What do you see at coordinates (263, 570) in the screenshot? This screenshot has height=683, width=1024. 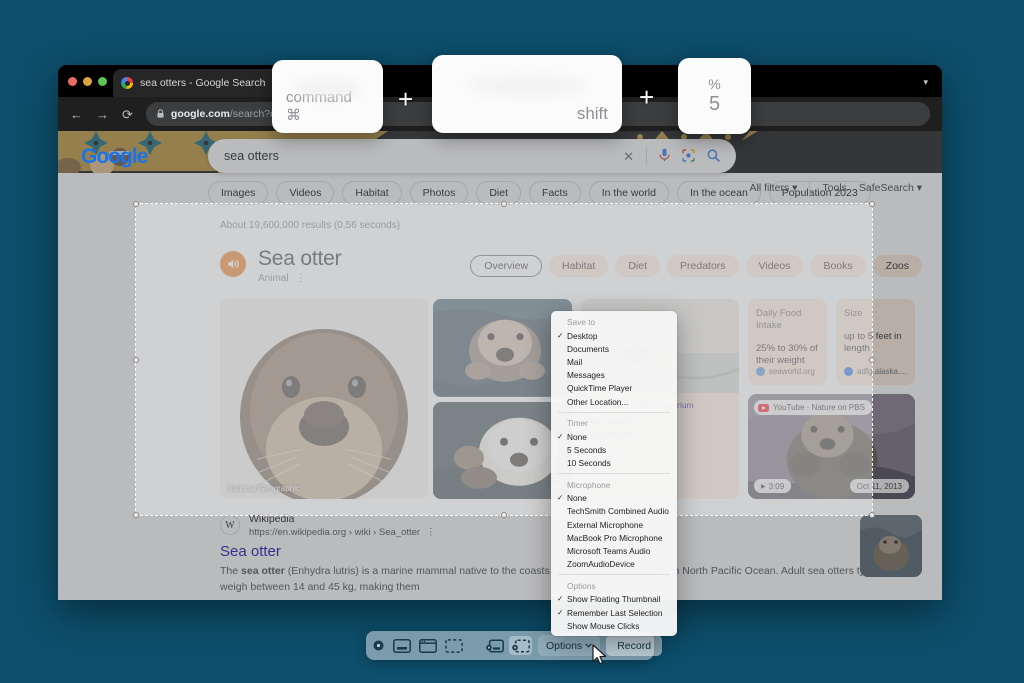 I see `snippet-bold-term: sea otter` at bounding box center [263, 570].